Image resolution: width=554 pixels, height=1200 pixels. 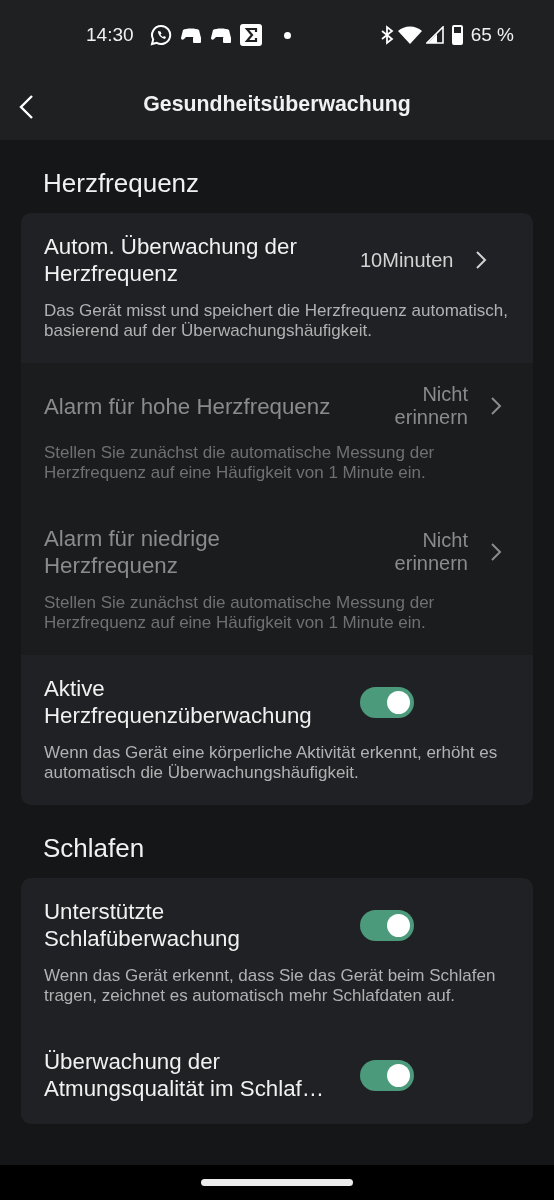 I want to click on setting-title: Aktive Herzfrequenzüberwachung, so click(x=178, y=702).